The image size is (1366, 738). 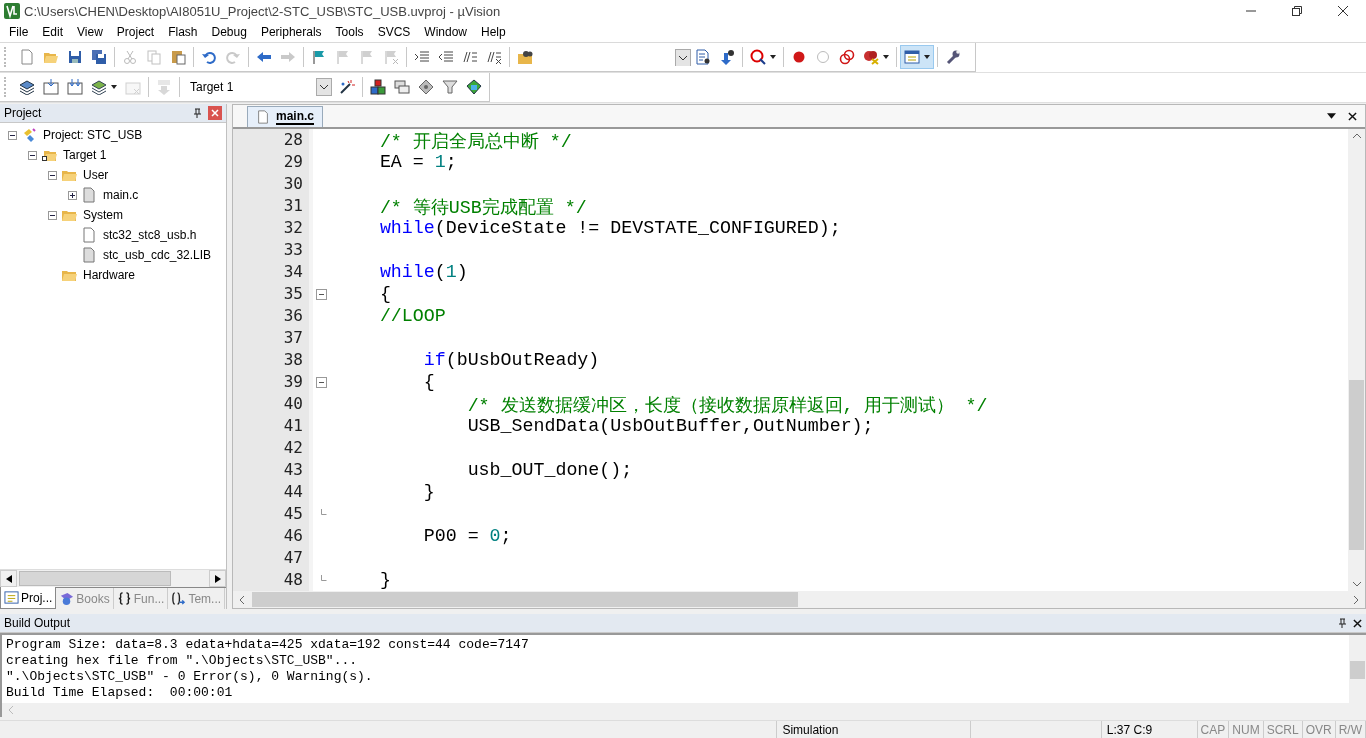 What do you see at coordinates (150, 235) in the screenshot?
I see `tree-item: stc32_stc8_usb.h` at bounding box center [150, 235].